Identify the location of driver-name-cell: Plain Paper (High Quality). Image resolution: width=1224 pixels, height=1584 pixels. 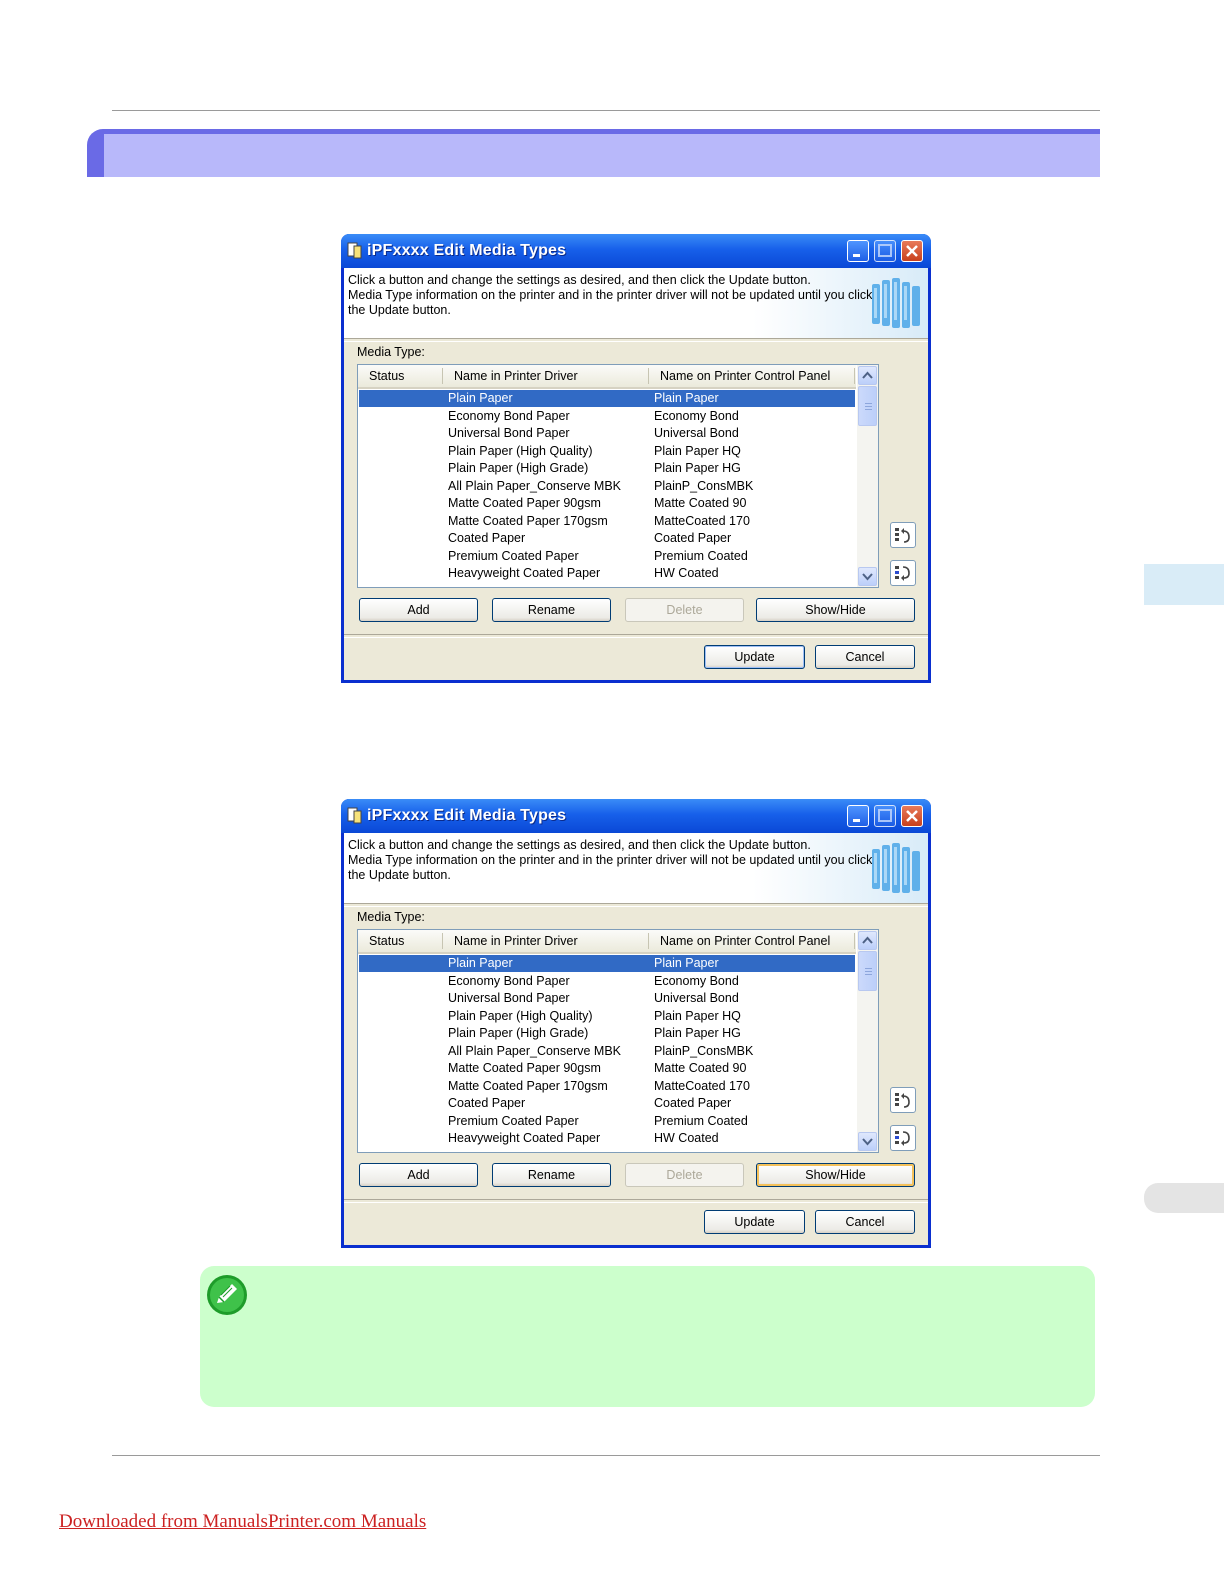
(520, 450).